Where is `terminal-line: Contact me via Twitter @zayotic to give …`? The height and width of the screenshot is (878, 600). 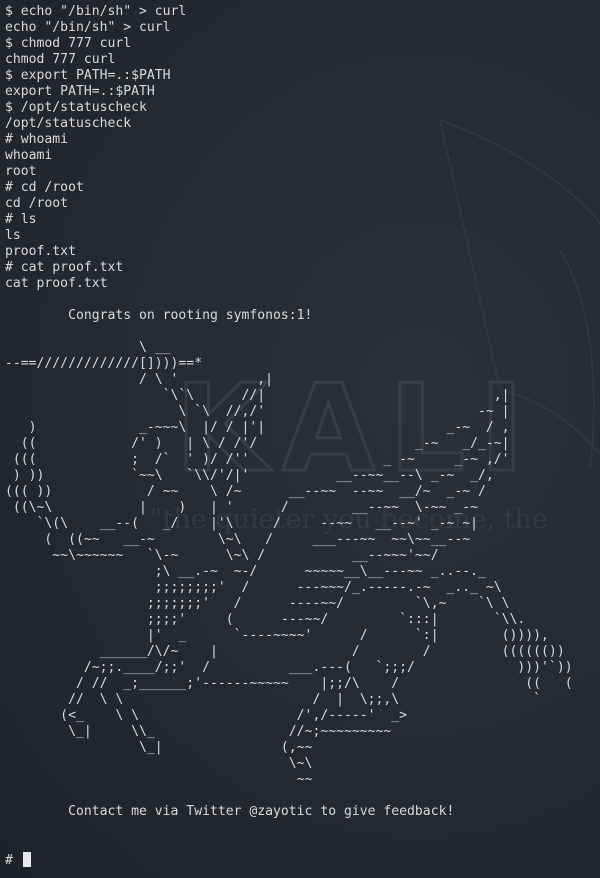 terminal-line: Contact me via Twitter @zayotic to give … is located at coordinates (230, 811).